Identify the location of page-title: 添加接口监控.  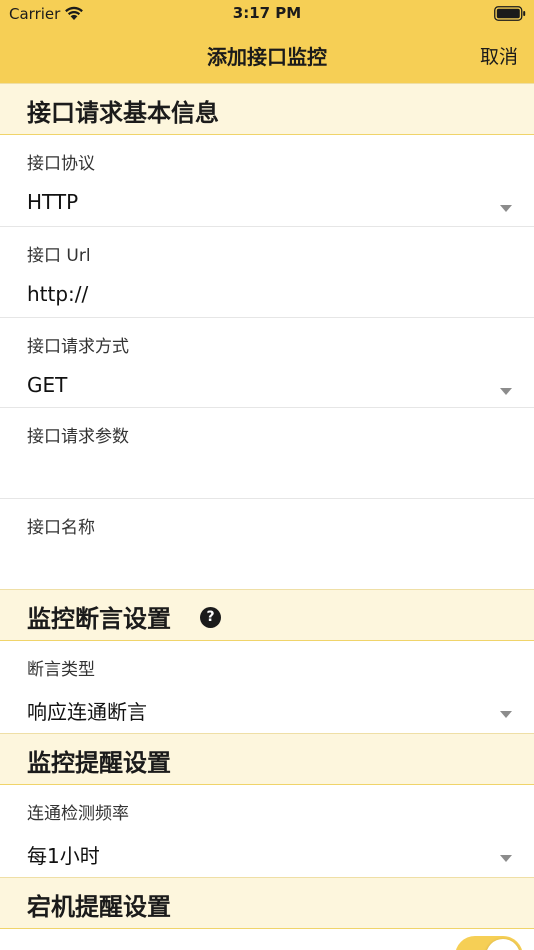
(267, 57).